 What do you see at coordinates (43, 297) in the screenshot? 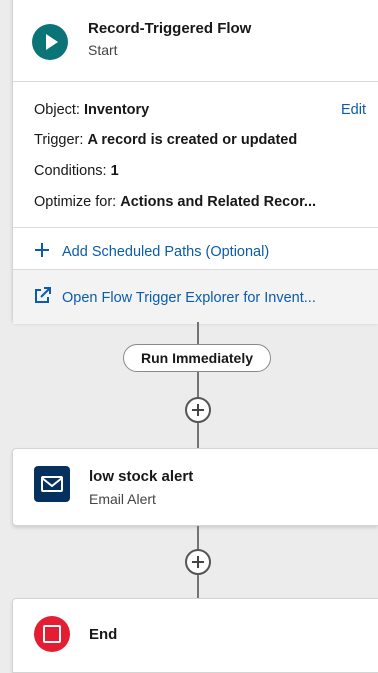
I see `new-window-icon` at bounding box center [43, 297].